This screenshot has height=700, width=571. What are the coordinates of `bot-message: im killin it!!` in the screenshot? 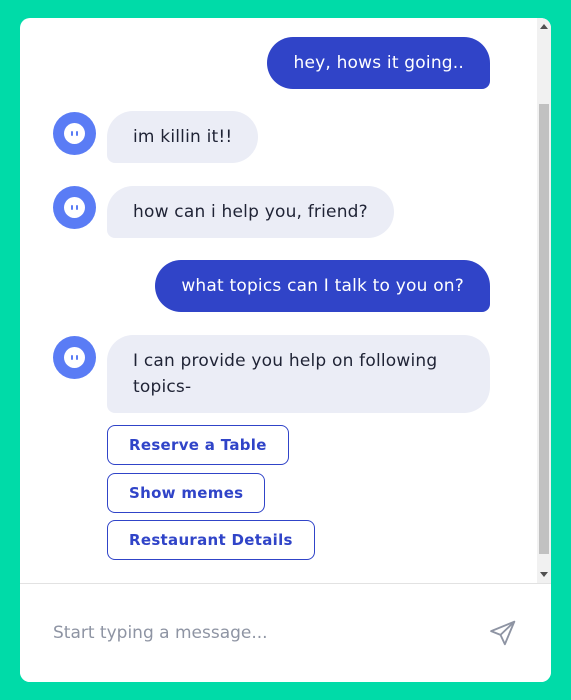 It's located at (183, 137).